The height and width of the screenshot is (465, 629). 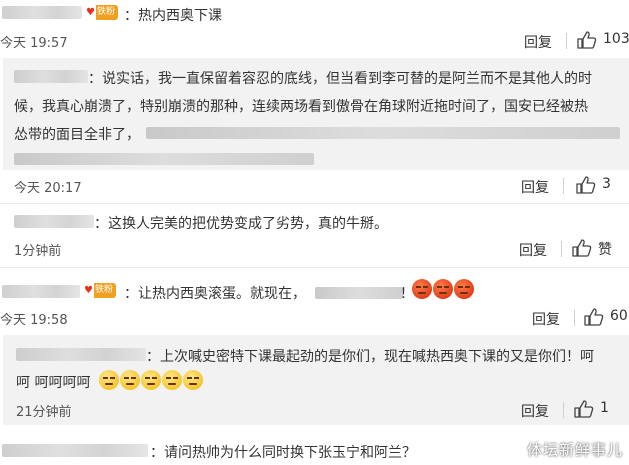 I want to click on comment-text: ：请问热帅为什么同时换下张玉宁和阿兰？, so click(x=283, y=453).